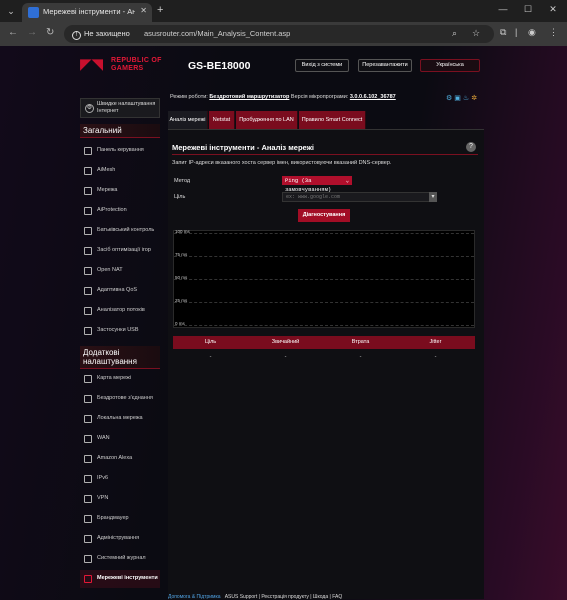 The height and width of the screenshot is (600, 567). Describe the element at coordinates (188, 120) in the screenshot. I see `tab-network-analysis: Аналіз мережі` at that location.